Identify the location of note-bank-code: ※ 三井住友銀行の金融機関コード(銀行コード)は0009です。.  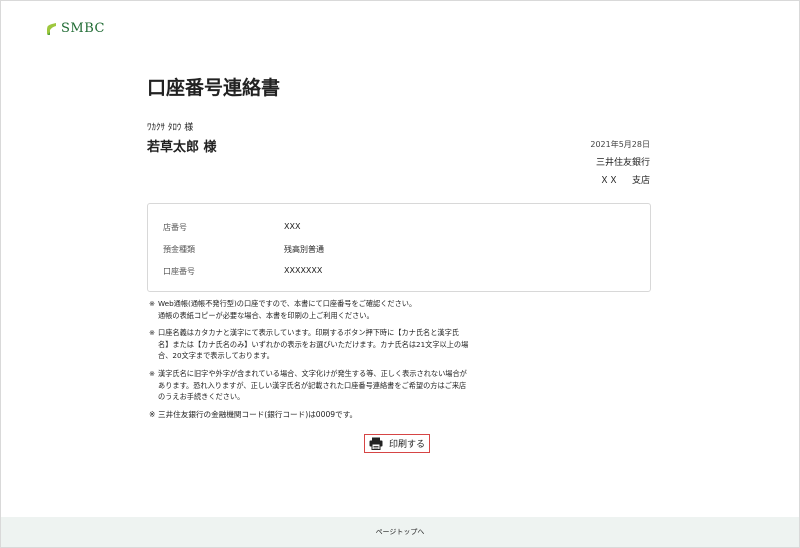
(319, 415).